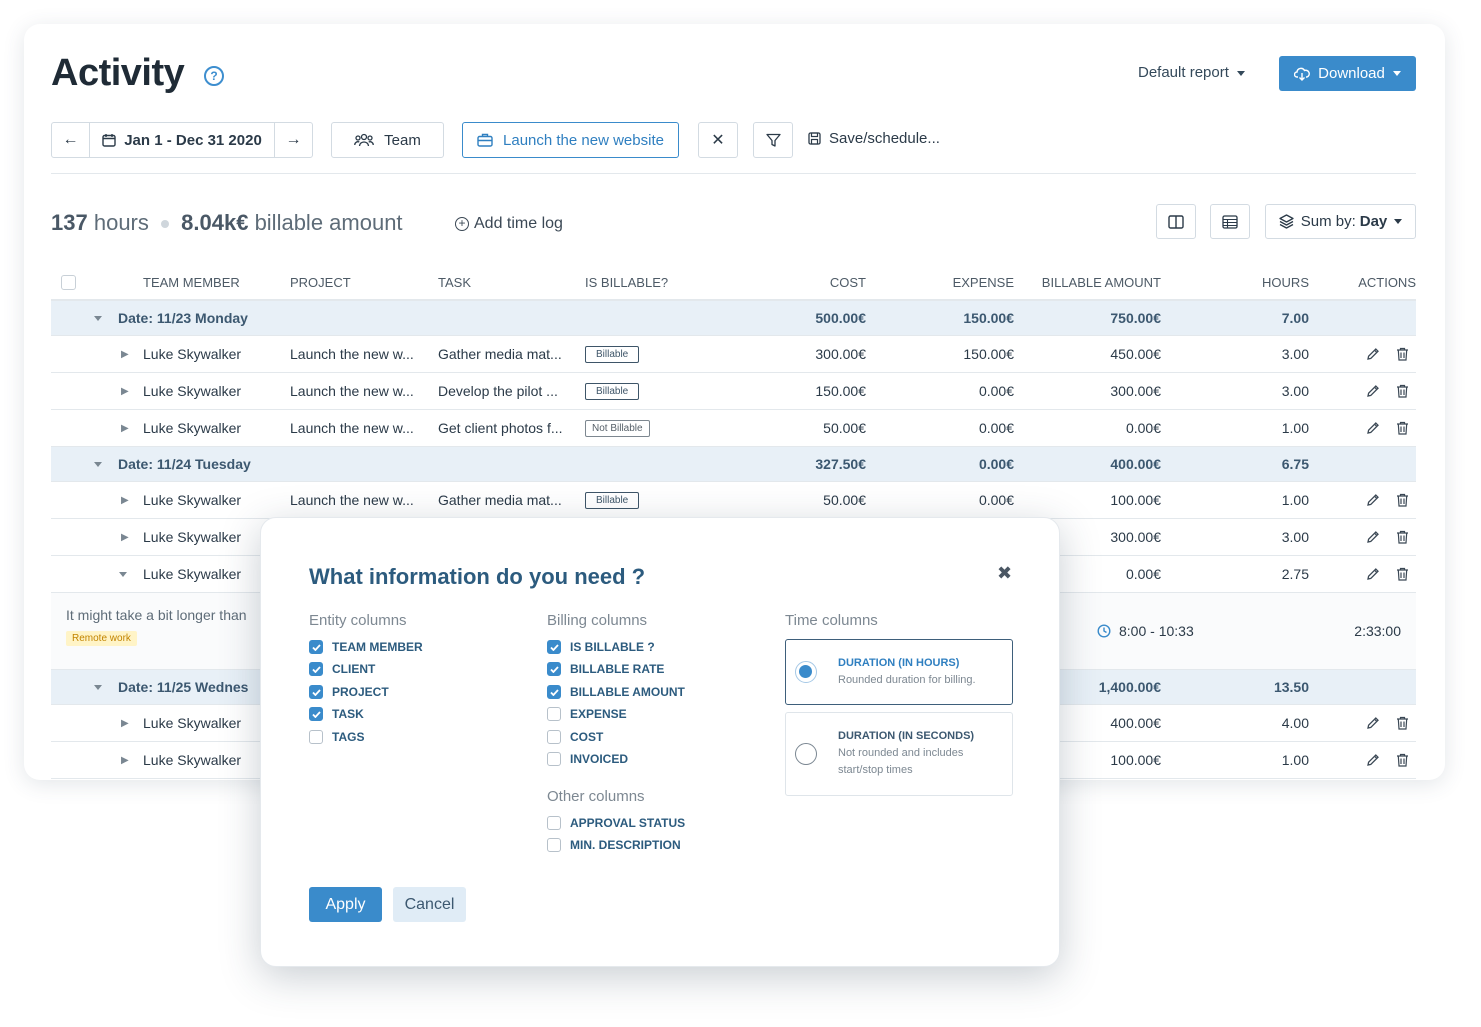 This screenshot has height=1027, width=1481. I want to click on header-is-billable: IS BILLABLE?, so click(626, 282).